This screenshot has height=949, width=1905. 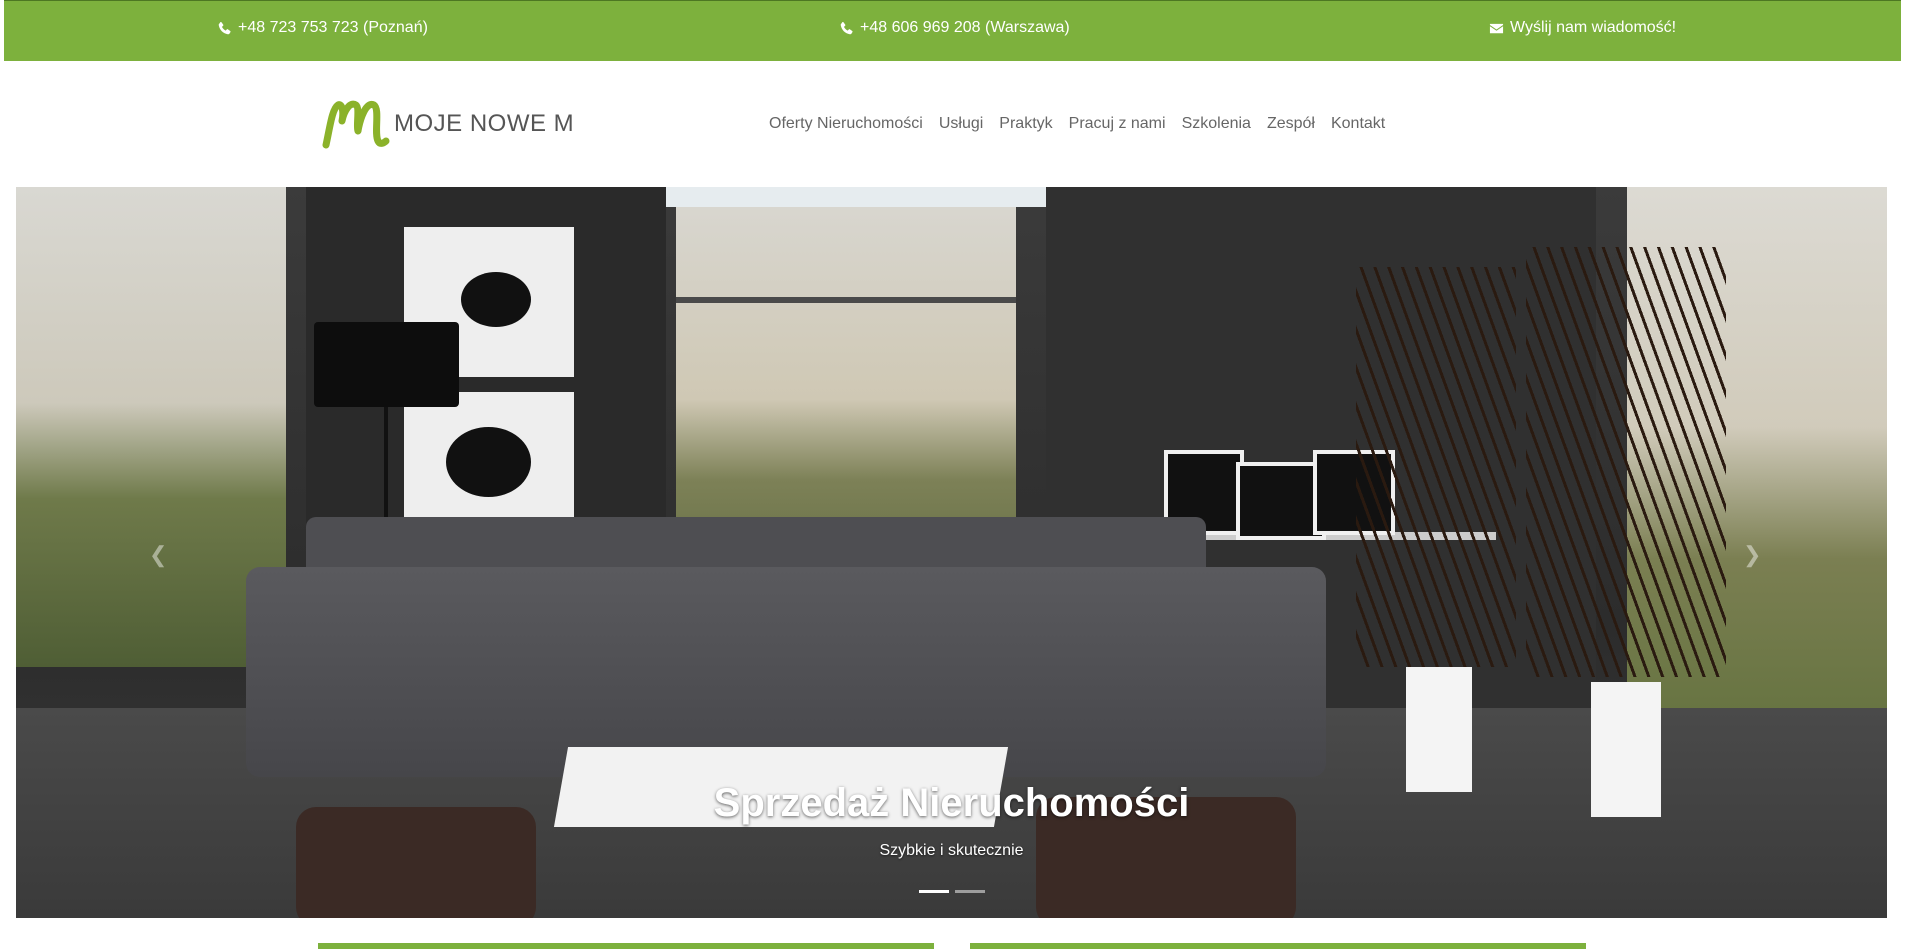 I want to click on logo-m-icon, so click(x=356, y=124).